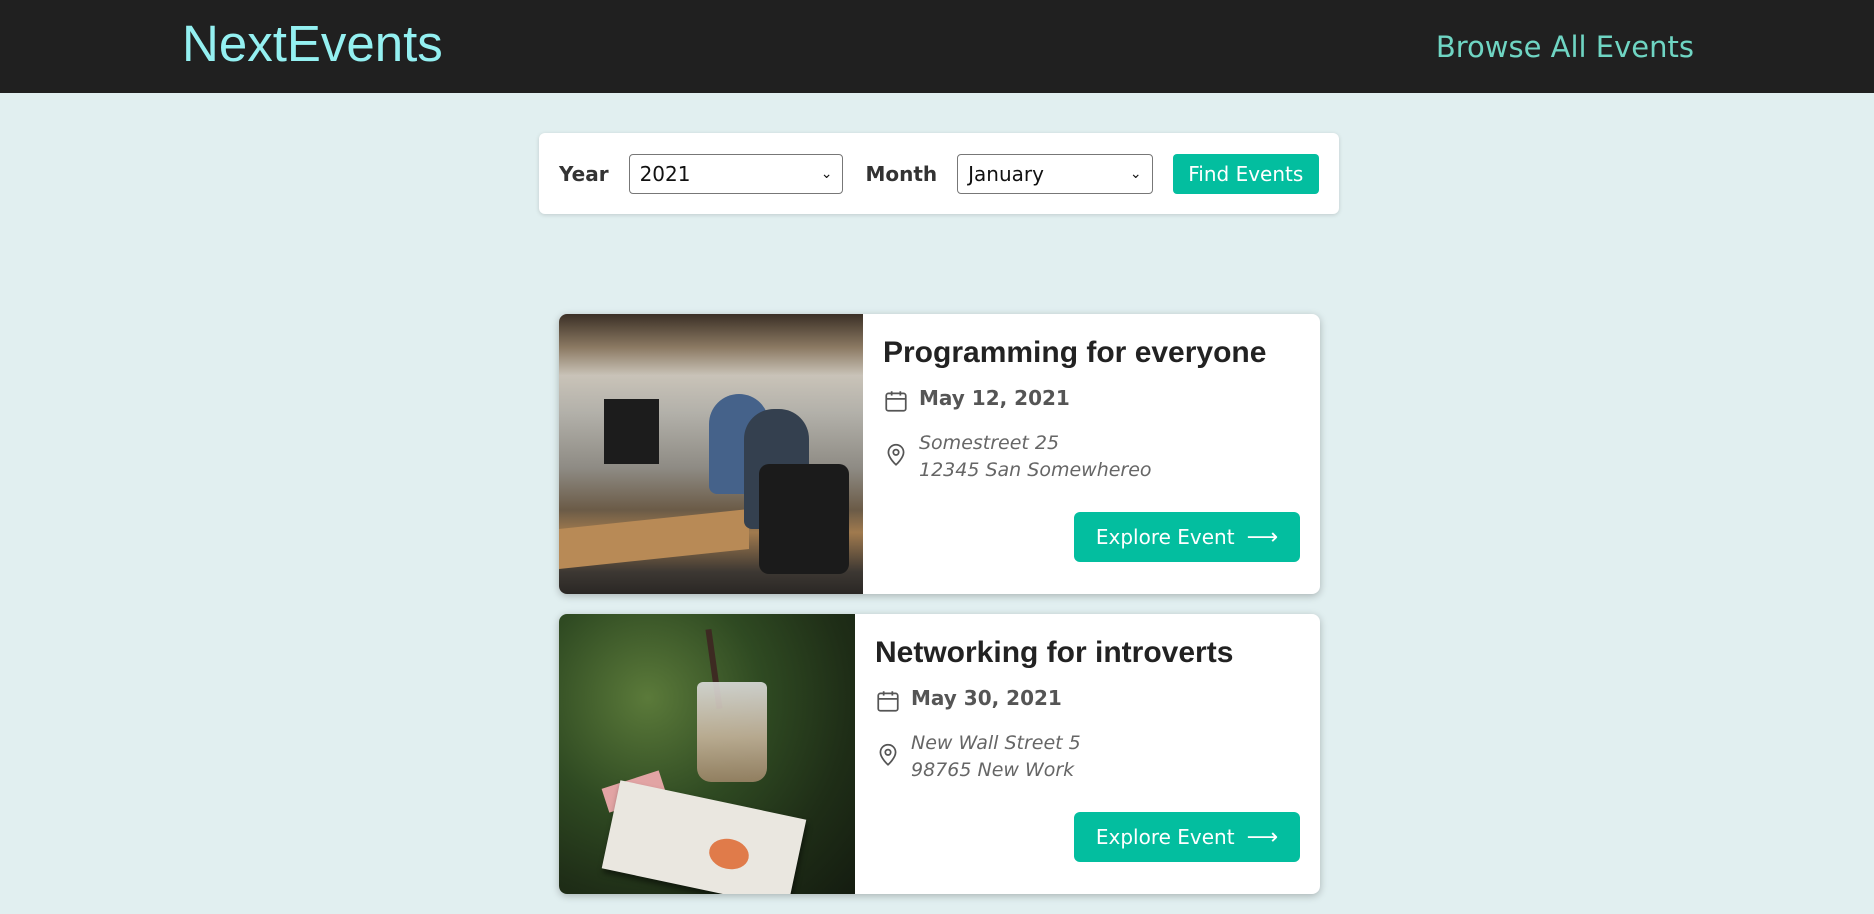  I want to click on event-address-row: Somestreet 25 12345 San Somewhereo, so click(1091, 457).